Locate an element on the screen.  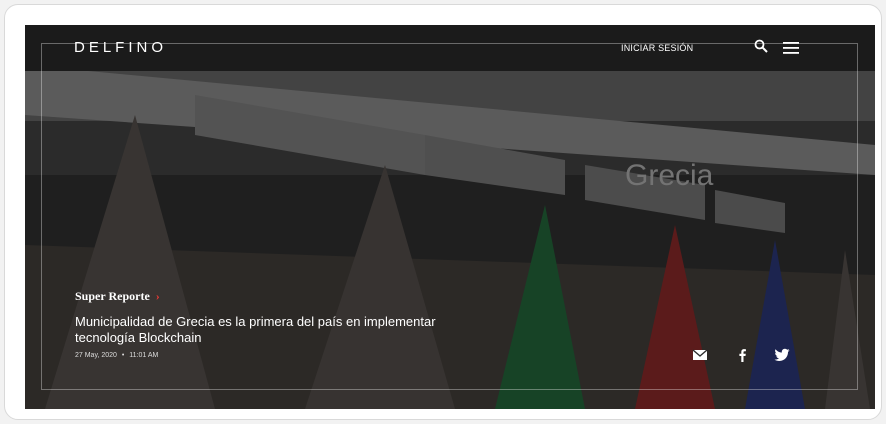
article-time: 11:01 AM is located at coordinates (144, 355).